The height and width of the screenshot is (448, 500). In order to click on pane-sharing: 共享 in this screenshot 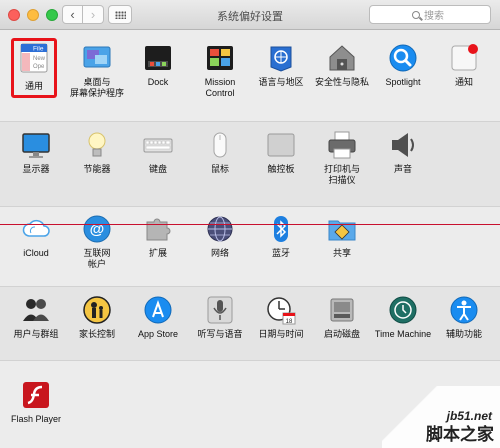, I will do `click(342, 236)`.